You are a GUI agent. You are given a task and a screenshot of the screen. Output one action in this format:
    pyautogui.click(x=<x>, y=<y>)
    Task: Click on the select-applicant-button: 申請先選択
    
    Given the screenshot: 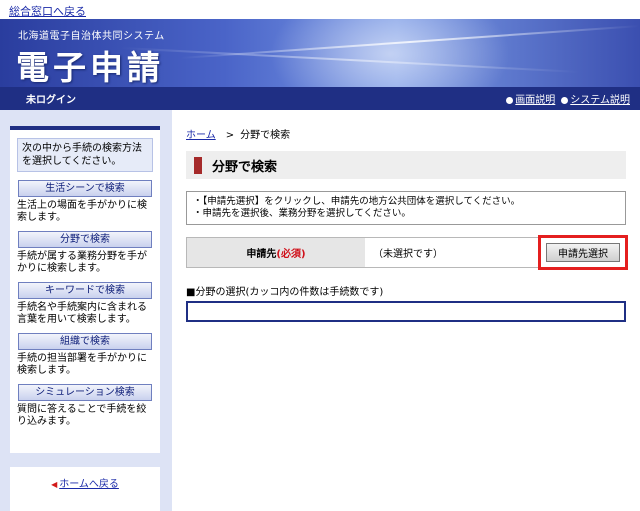 What is the action you would take?
    pyautogui.click(x=583, y=252)
    